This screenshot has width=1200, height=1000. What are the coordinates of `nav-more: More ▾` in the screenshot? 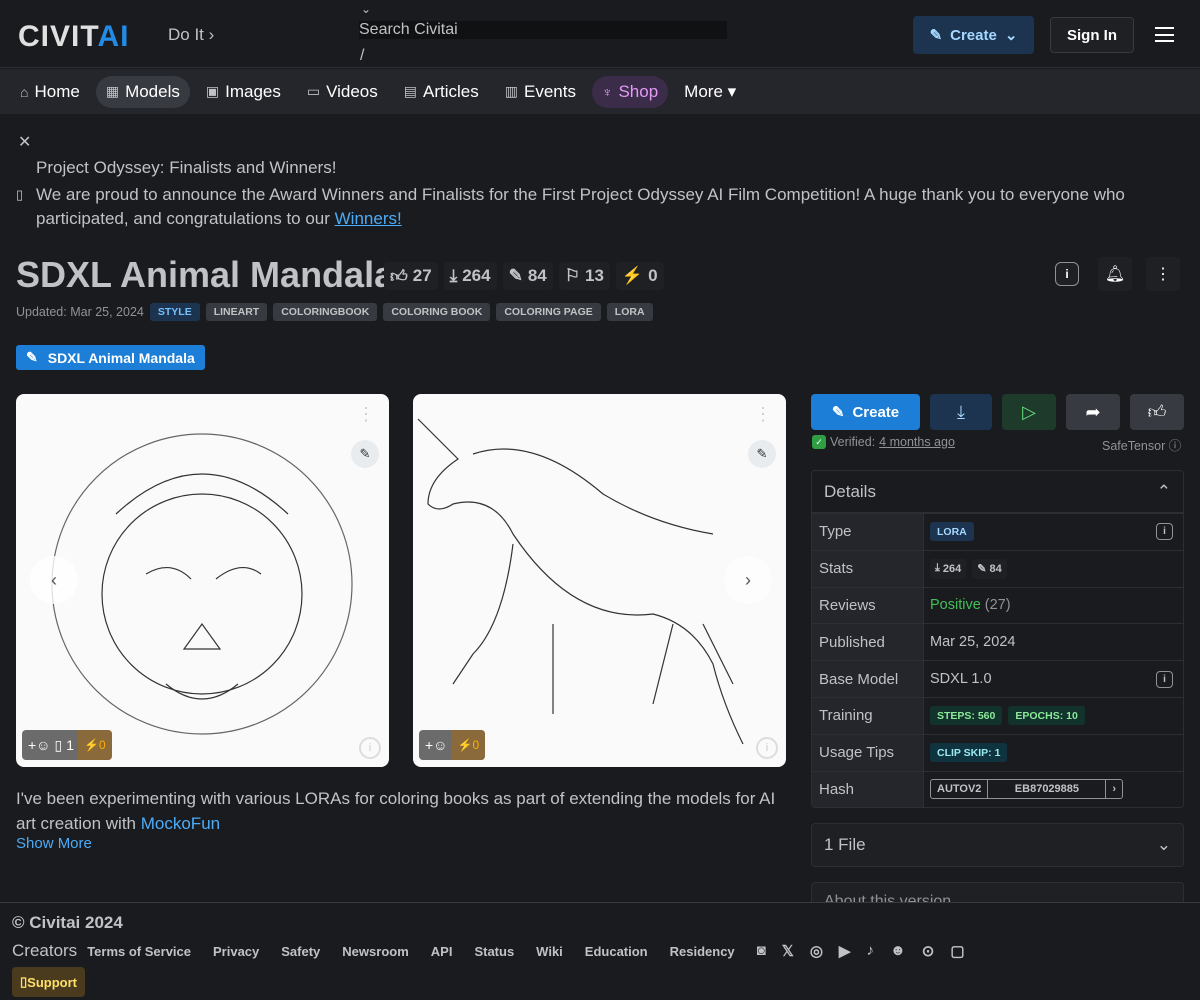 It's located at (710, 92).